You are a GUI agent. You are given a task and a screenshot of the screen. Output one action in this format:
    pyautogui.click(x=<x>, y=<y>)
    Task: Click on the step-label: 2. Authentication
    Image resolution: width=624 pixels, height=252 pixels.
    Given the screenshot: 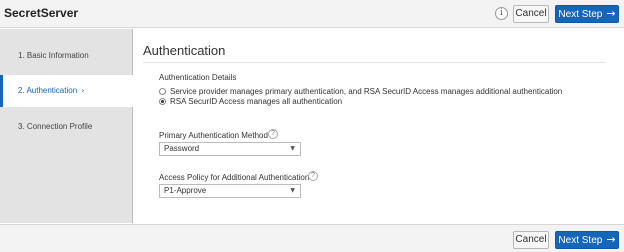 What is the action you would take?
    pyautogui.click(x=48, y=90)
    